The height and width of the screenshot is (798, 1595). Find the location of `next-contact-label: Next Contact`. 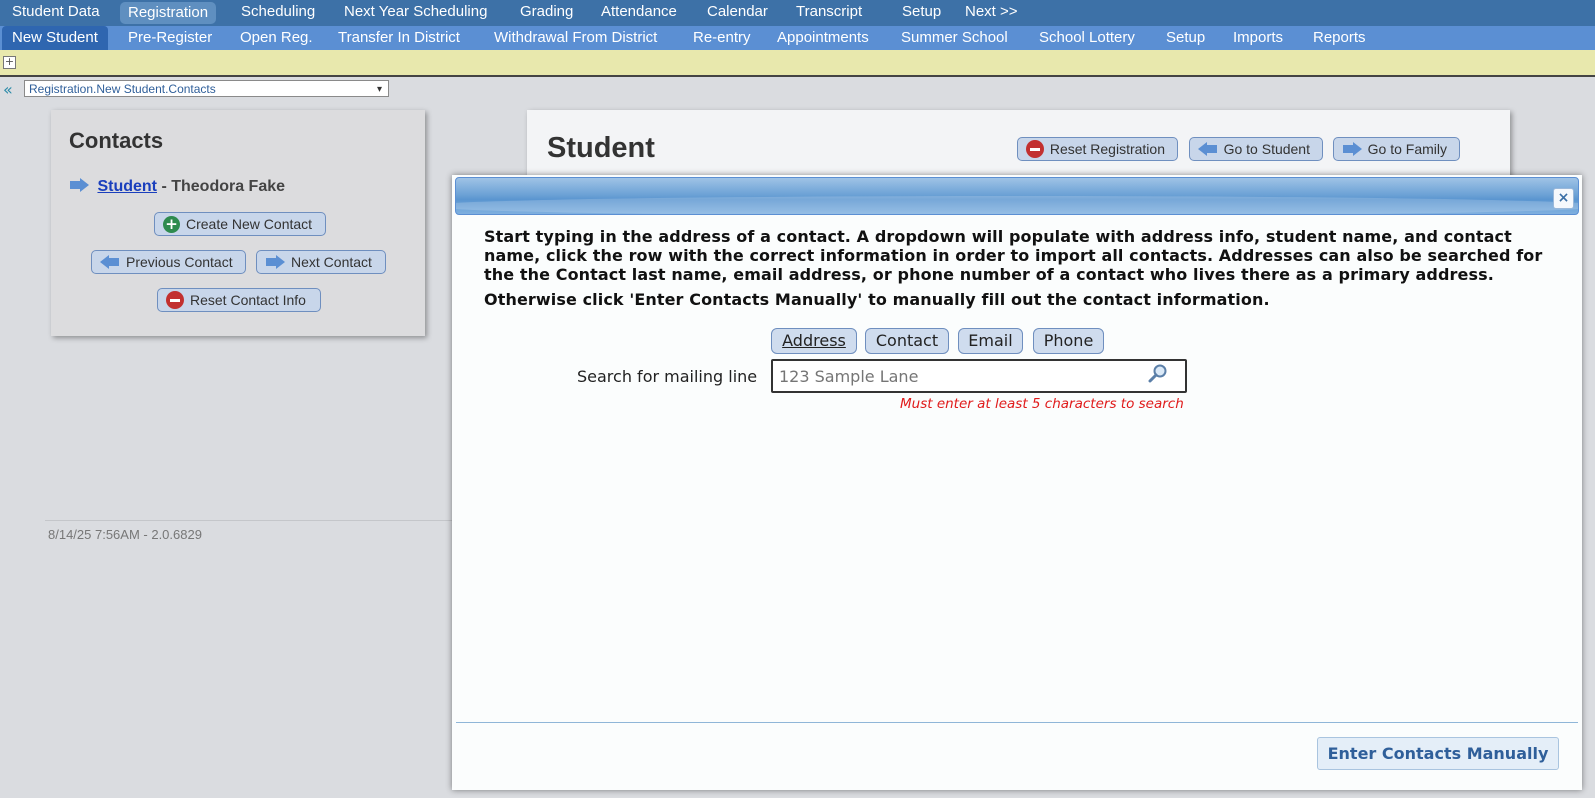

next-contact-label: Next Contact is located at coordinates (331, 262).